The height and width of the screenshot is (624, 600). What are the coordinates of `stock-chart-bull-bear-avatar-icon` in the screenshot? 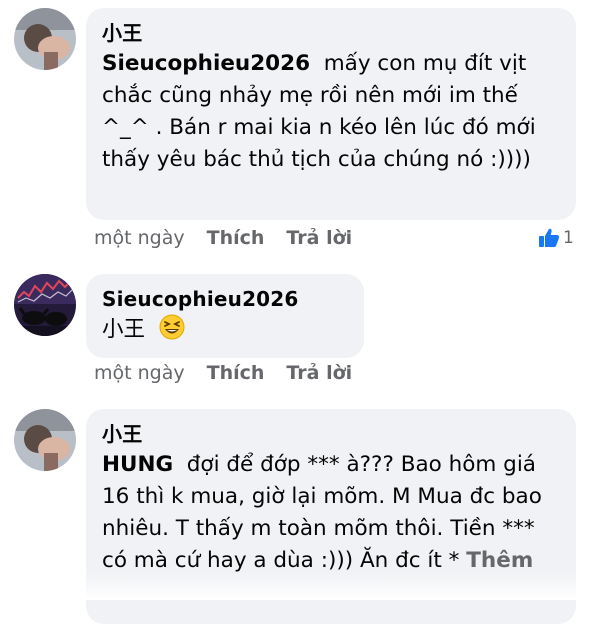 It's located at (45, 305).